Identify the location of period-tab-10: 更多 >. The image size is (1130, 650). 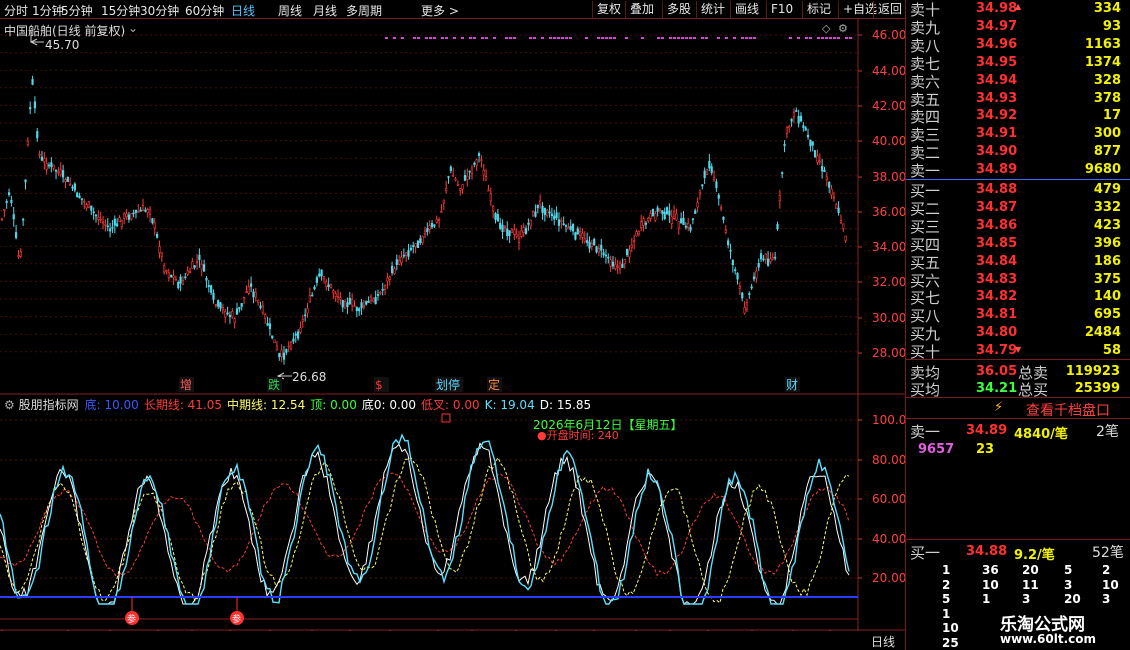
(440, 10).